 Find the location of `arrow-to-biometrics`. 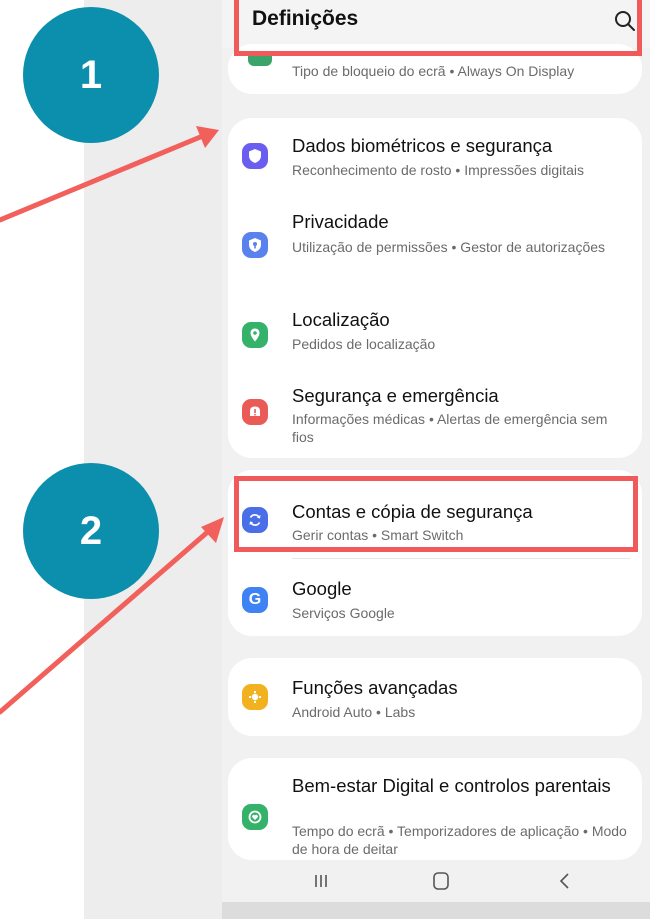

arrow-to-biometrics is located at coordinates (106, 176).